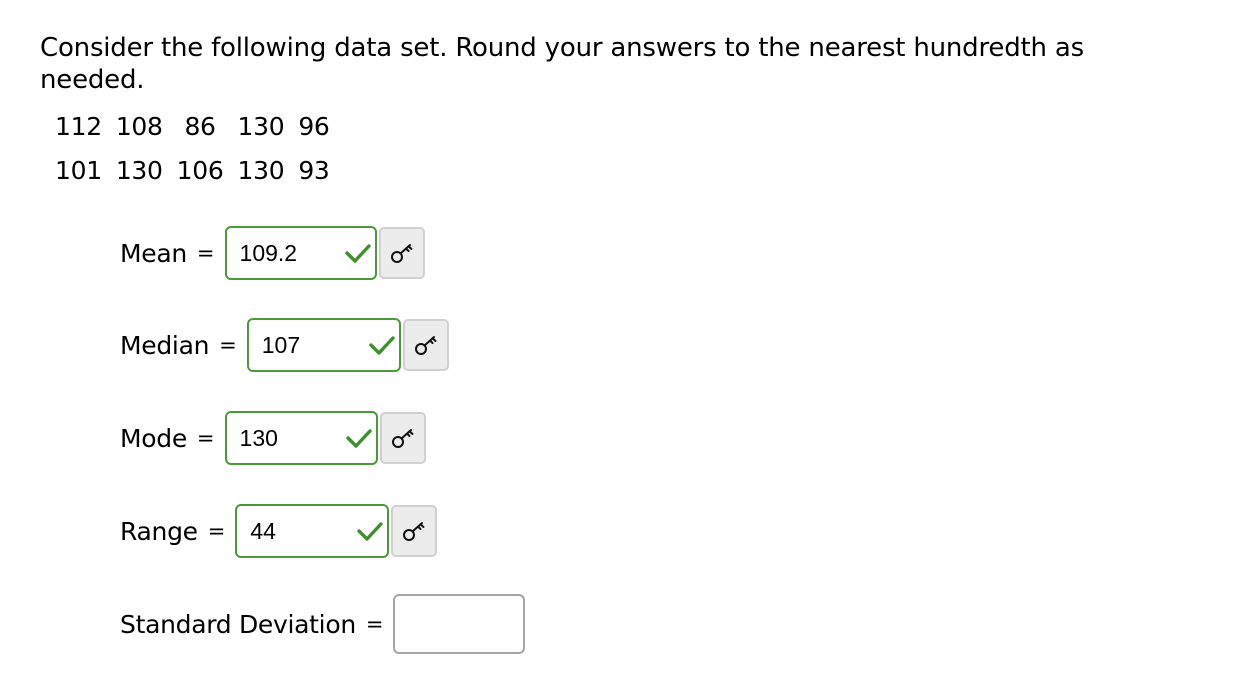 The height and width of the screenshot is (674, 1244). What do you see at coordinates (165, 345) in the screenshot?
I see `median-label: Median` at bounding box center [165, 345].